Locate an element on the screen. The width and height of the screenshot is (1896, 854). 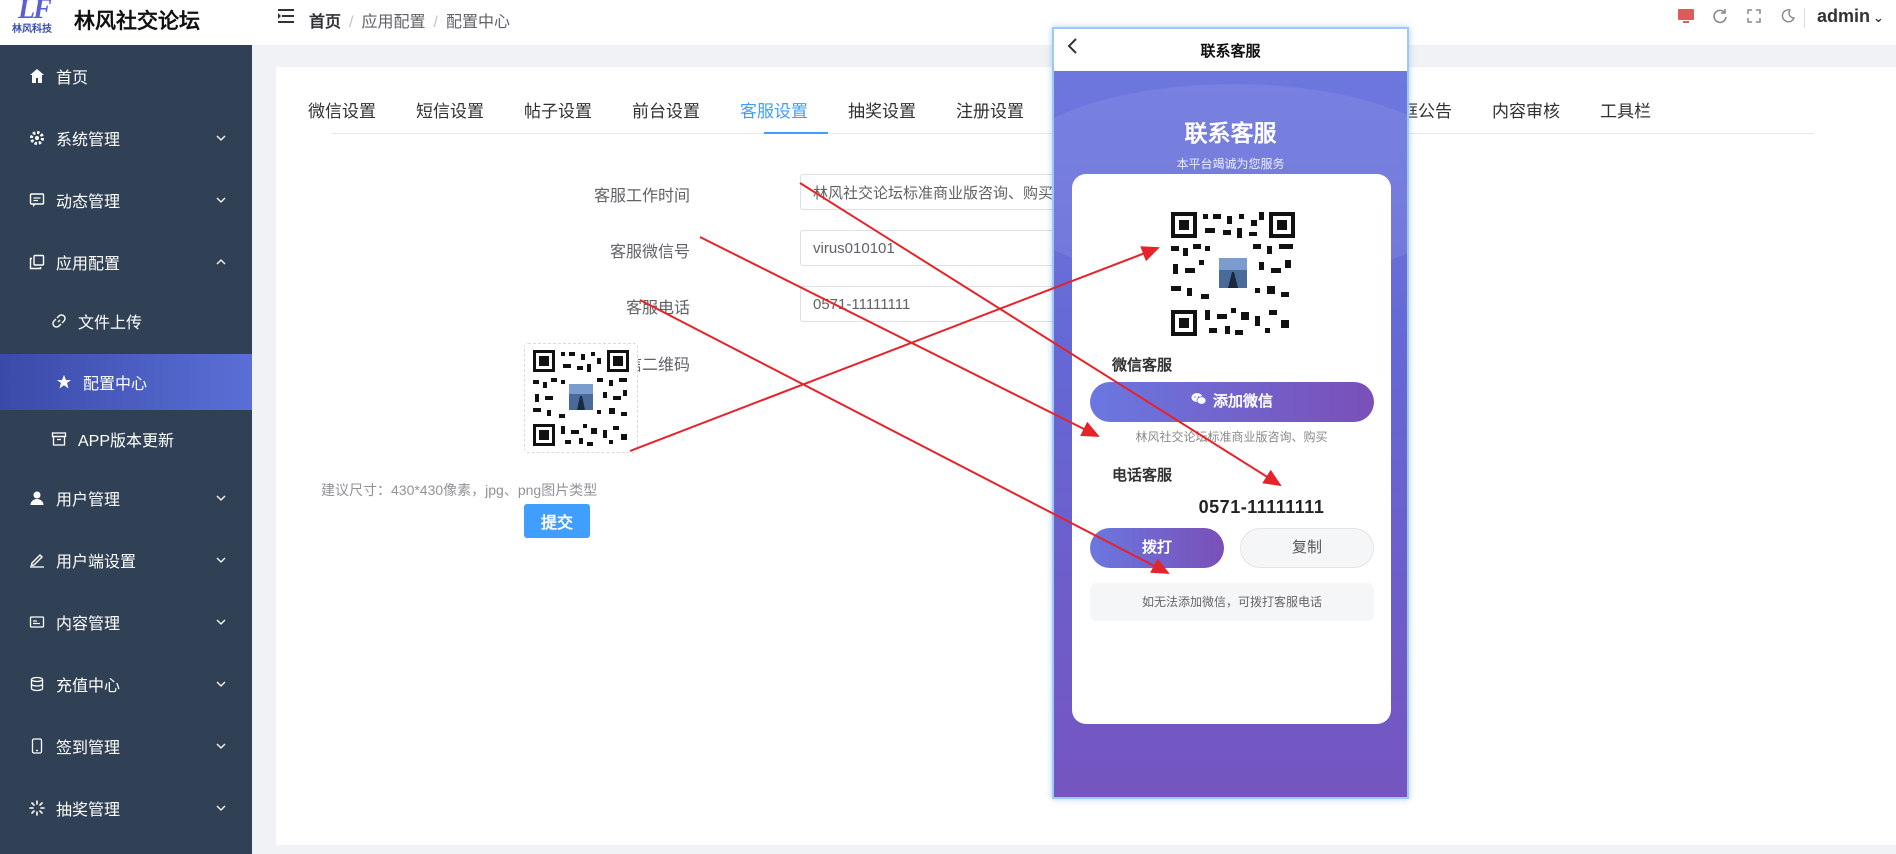
refresh-icon is located at coordinates (1720, 16).